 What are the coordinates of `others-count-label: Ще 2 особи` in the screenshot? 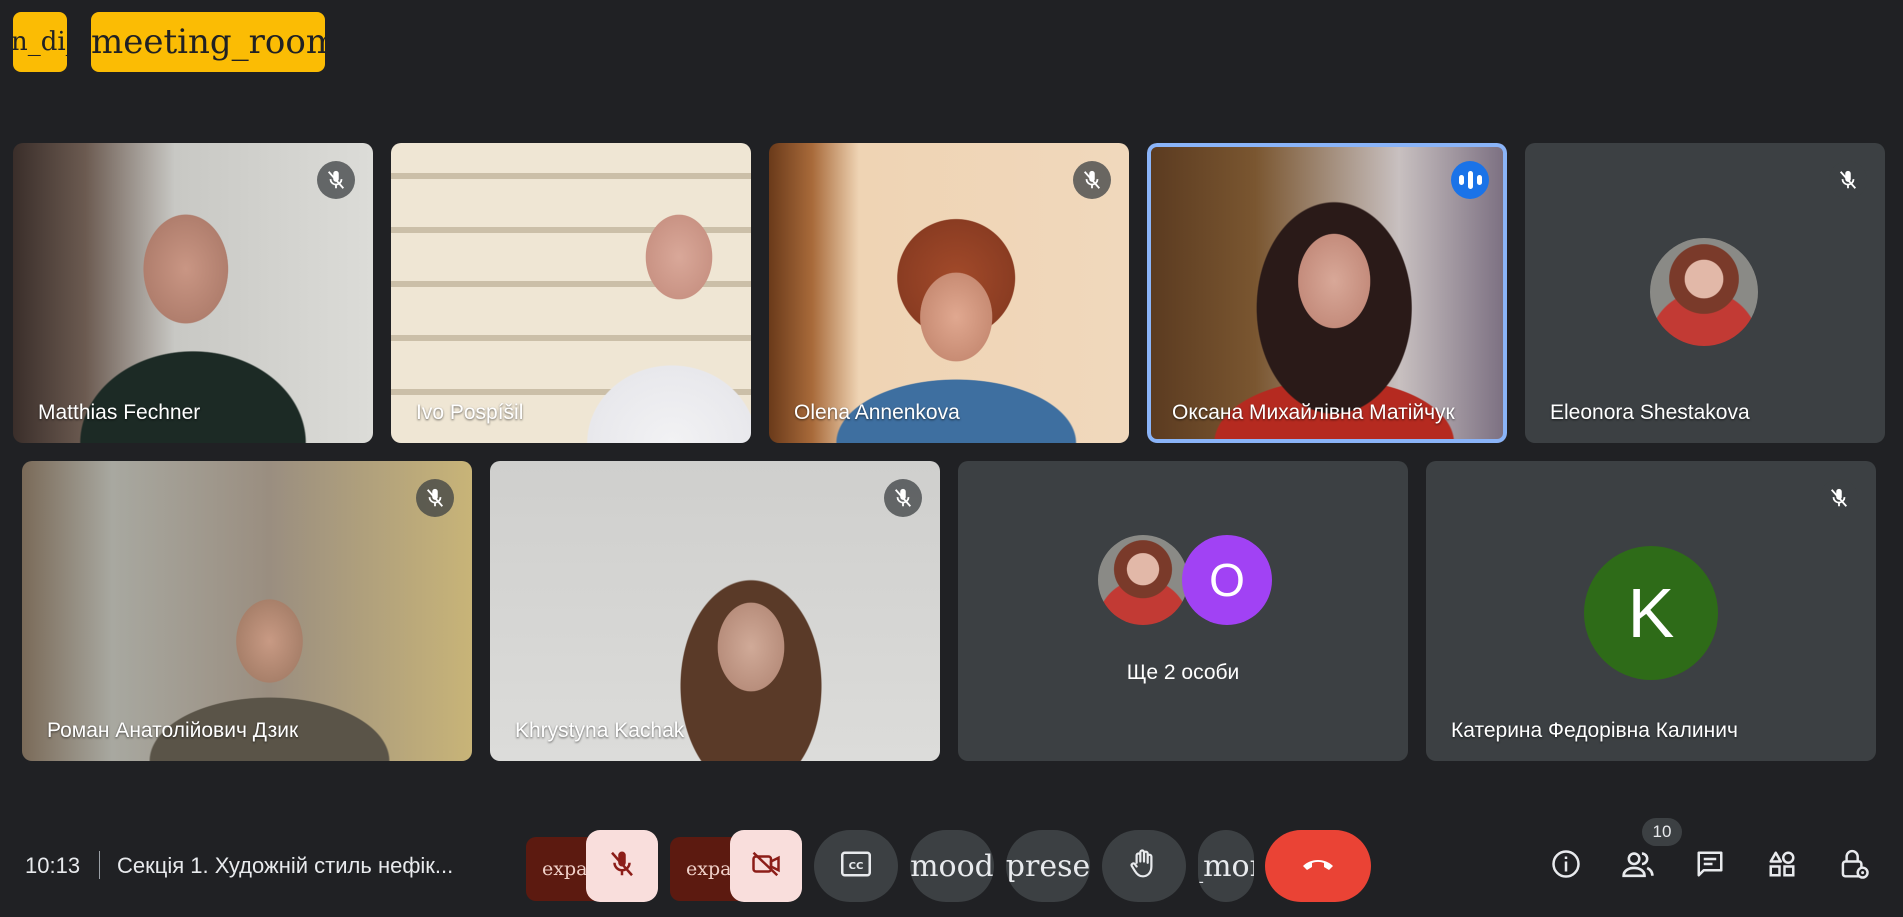 It's located at (1183, 672).